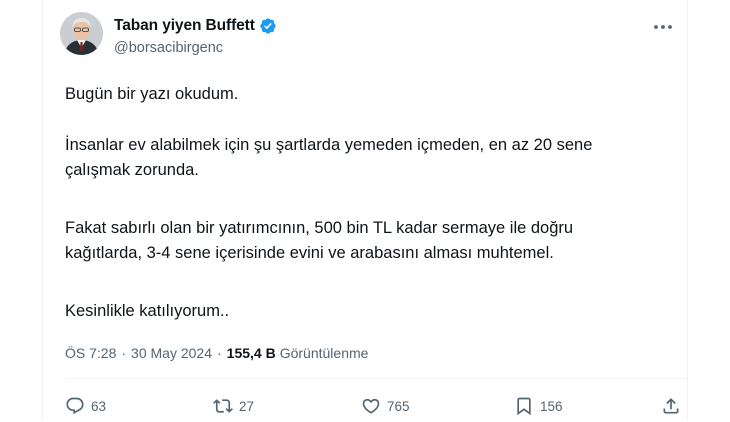  Describe the element at coordinates (233, 406) in the screenshot. I see `retweet-button: 27` at that location.